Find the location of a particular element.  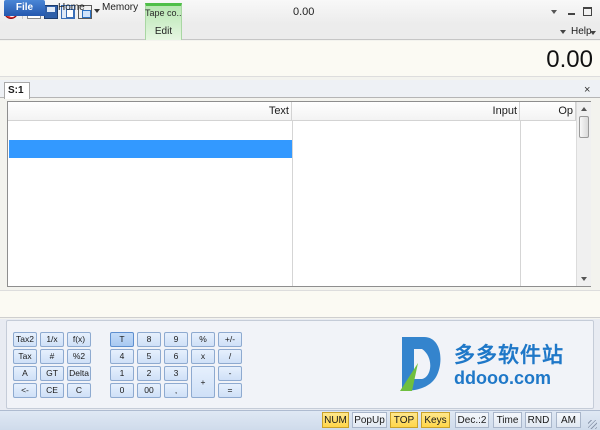

scroll-thumb is located at coordinates (584, 127).